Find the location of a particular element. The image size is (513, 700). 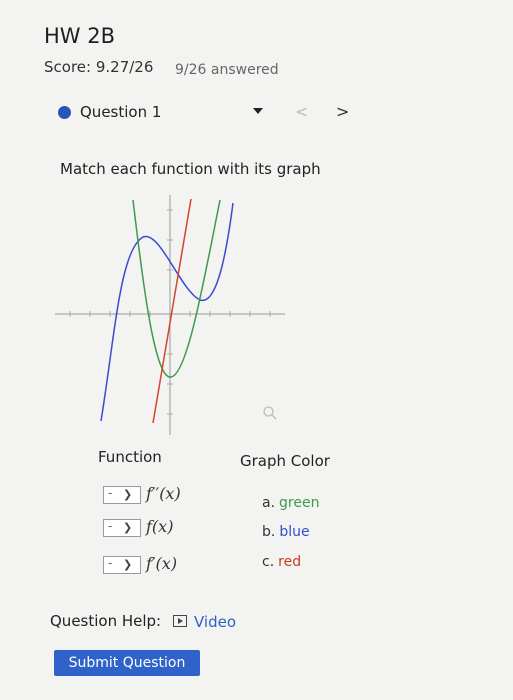

color-option: a. green is located at coordinates (290, 503).